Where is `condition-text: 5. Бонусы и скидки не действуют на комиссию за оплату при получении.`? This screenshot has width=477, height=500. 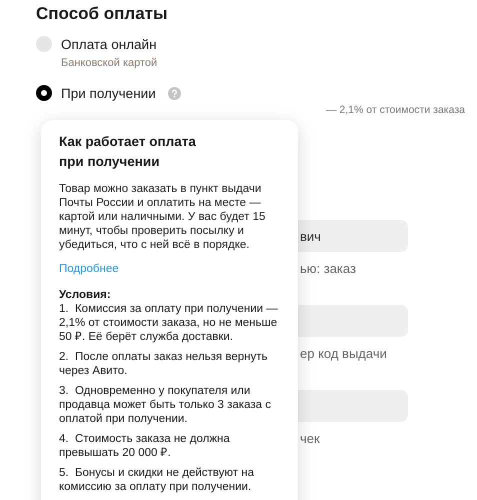
condition-text: 5. Бонусы и скидки не действуют на комиссию за оплату при получении. is located at coordinates (157, 480).